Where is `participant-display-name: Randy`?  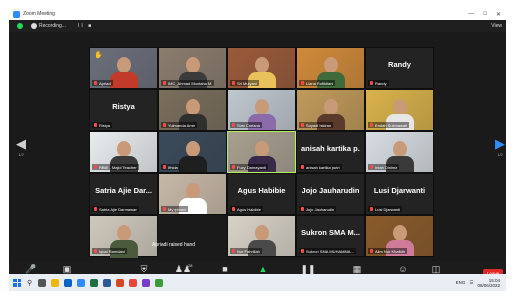 participant-display-name: Randy is located at coordinates (399, 64).